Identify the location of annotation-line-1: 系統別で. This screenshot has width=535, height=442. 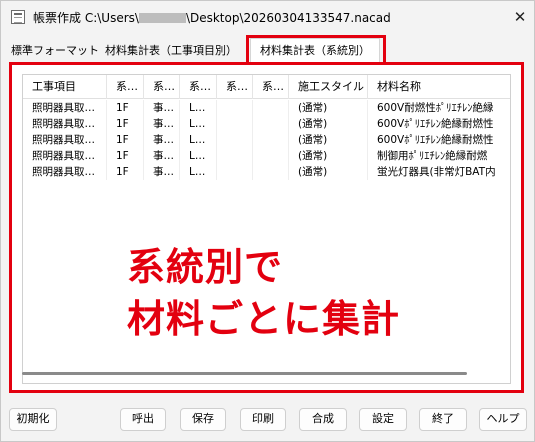
(205, 267).